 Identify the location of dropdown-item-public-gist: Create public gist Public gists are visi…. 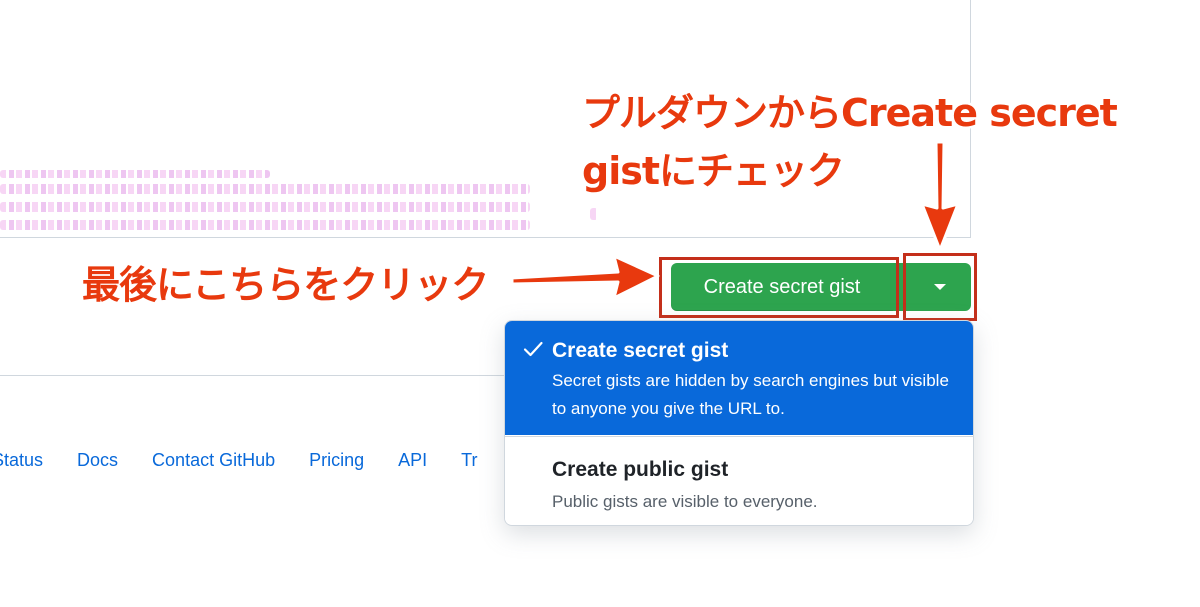
(739, 480).